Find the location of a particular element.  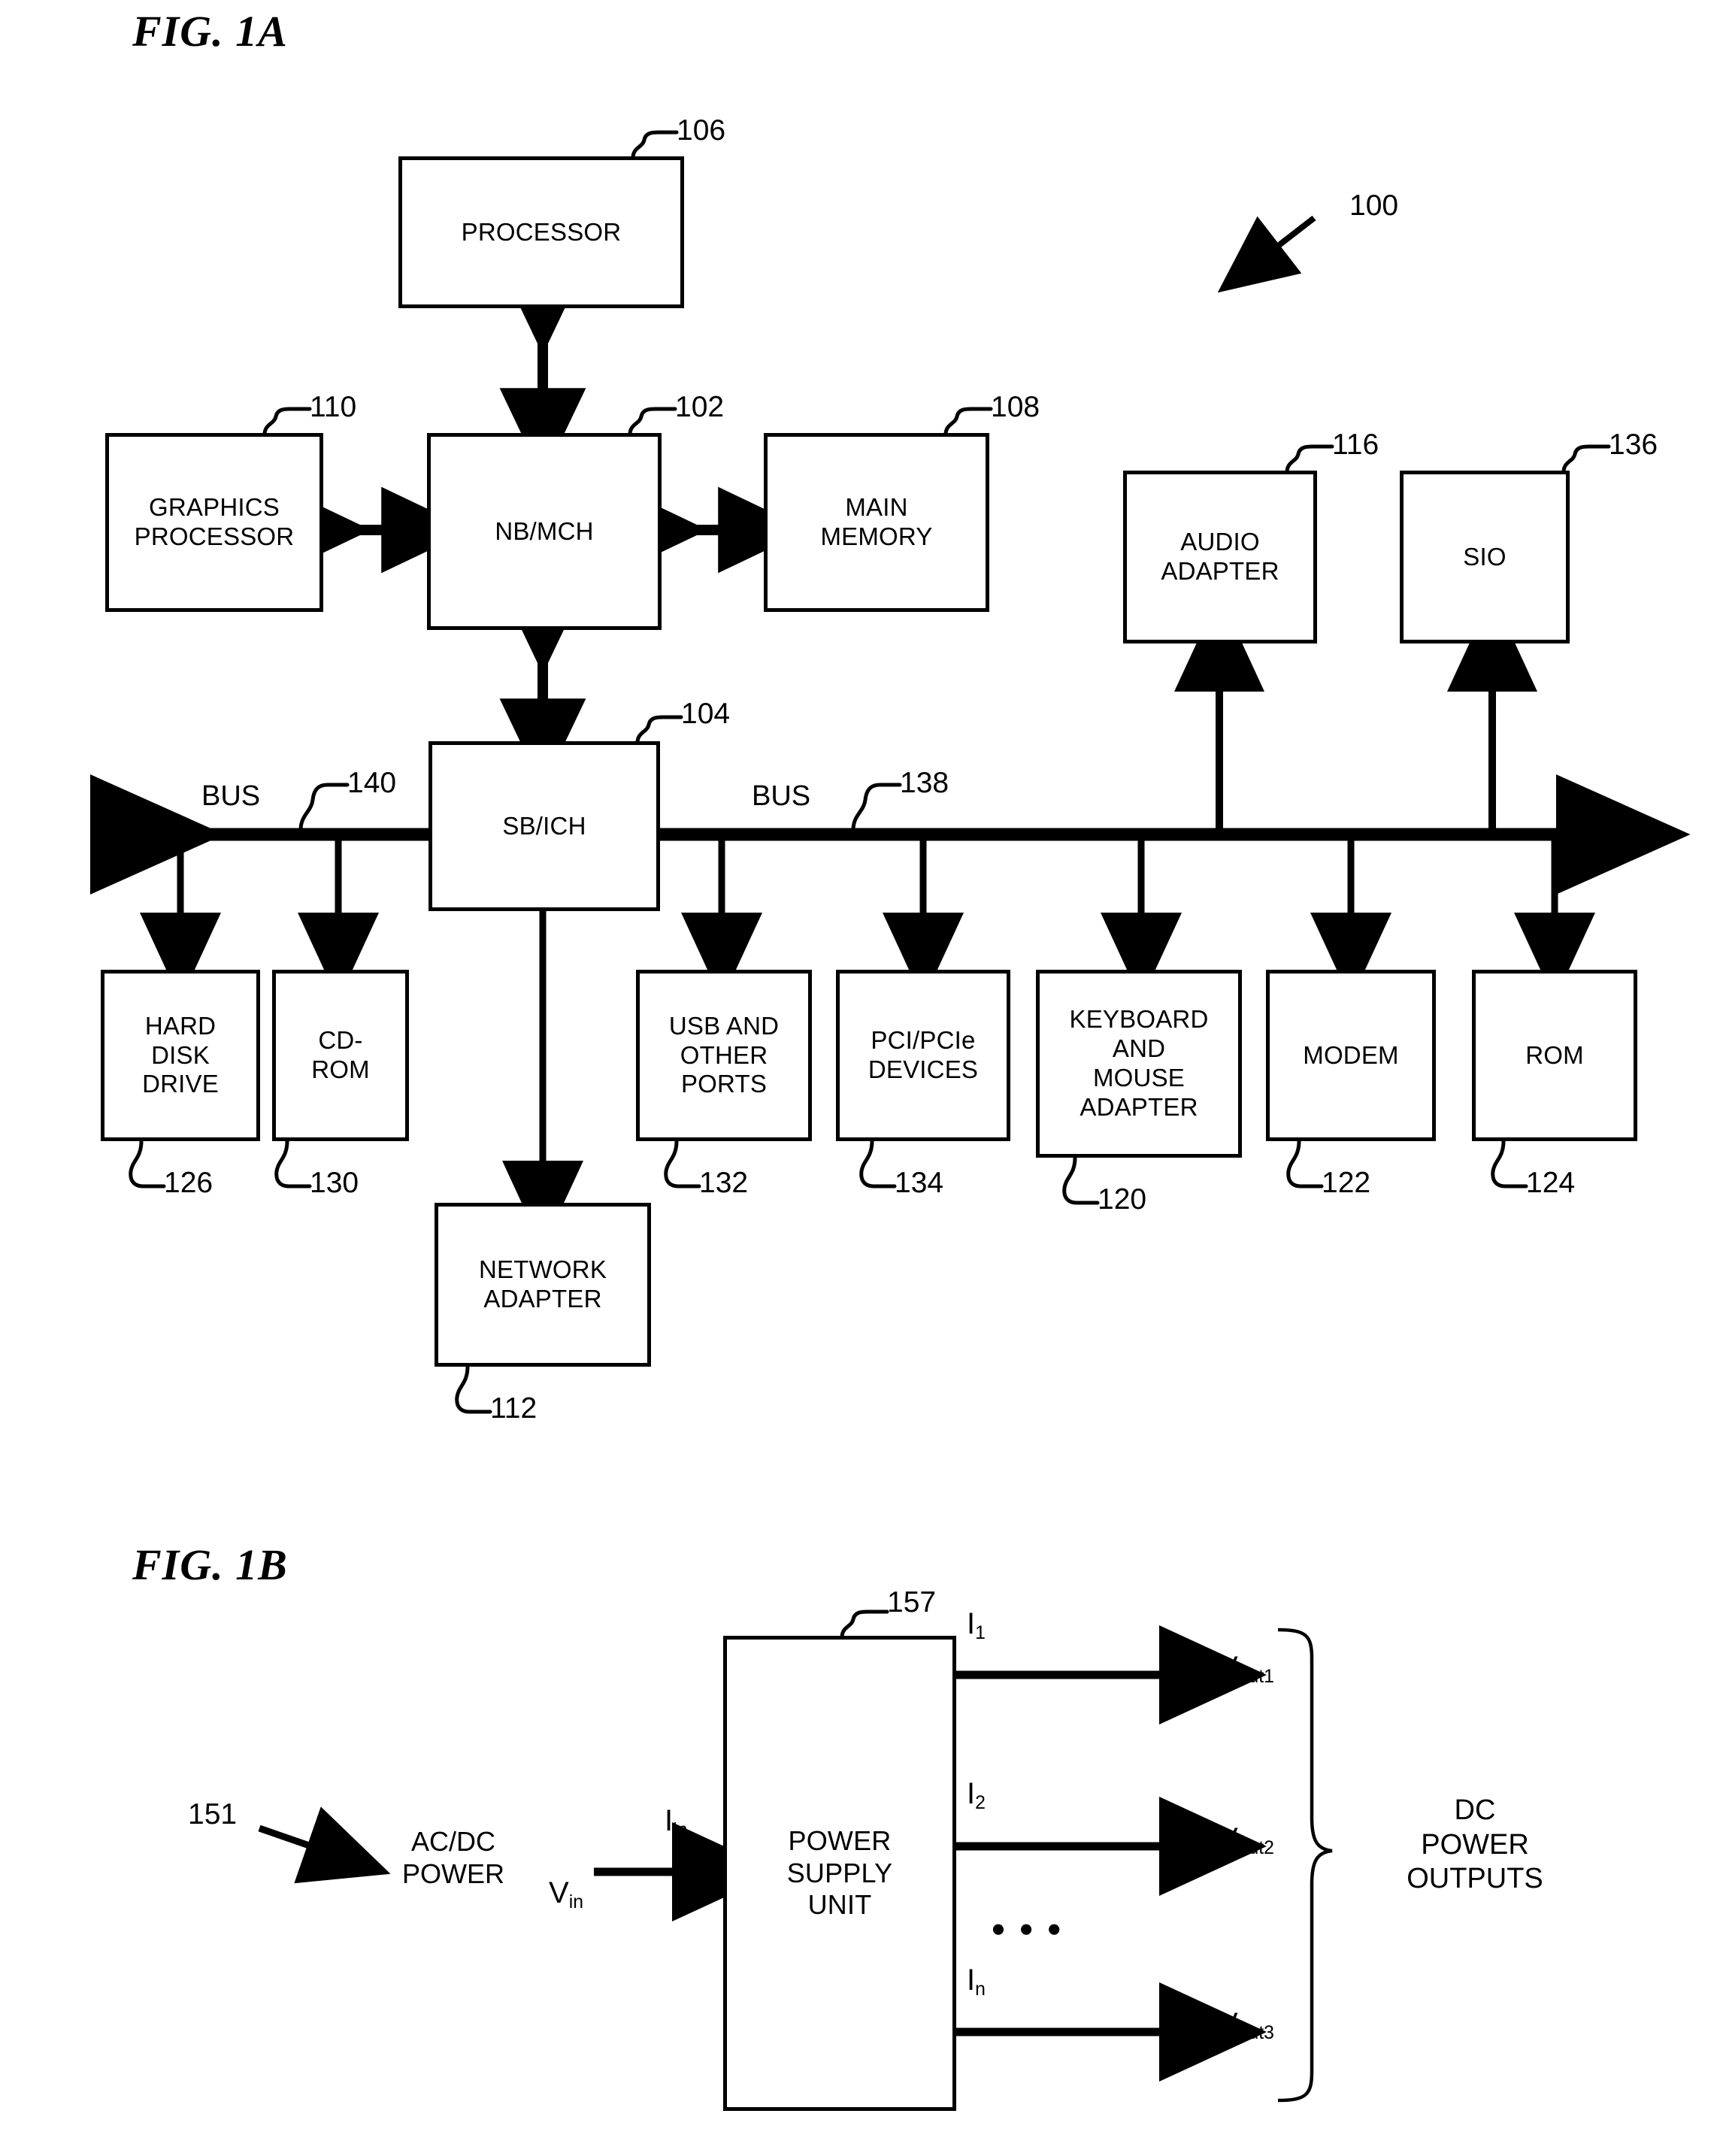

block-hard-disk-drive-label: HARD DISK DRIVE is located at coordinates (180, 1054).